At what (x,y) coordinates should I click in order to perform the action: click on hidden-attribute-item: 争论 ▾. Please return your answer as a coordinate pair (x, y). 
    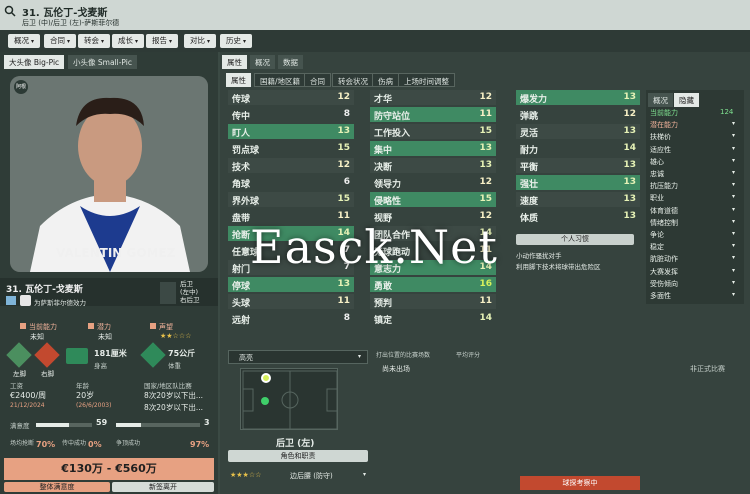
    Looking at the image, I should click on (696, 235).